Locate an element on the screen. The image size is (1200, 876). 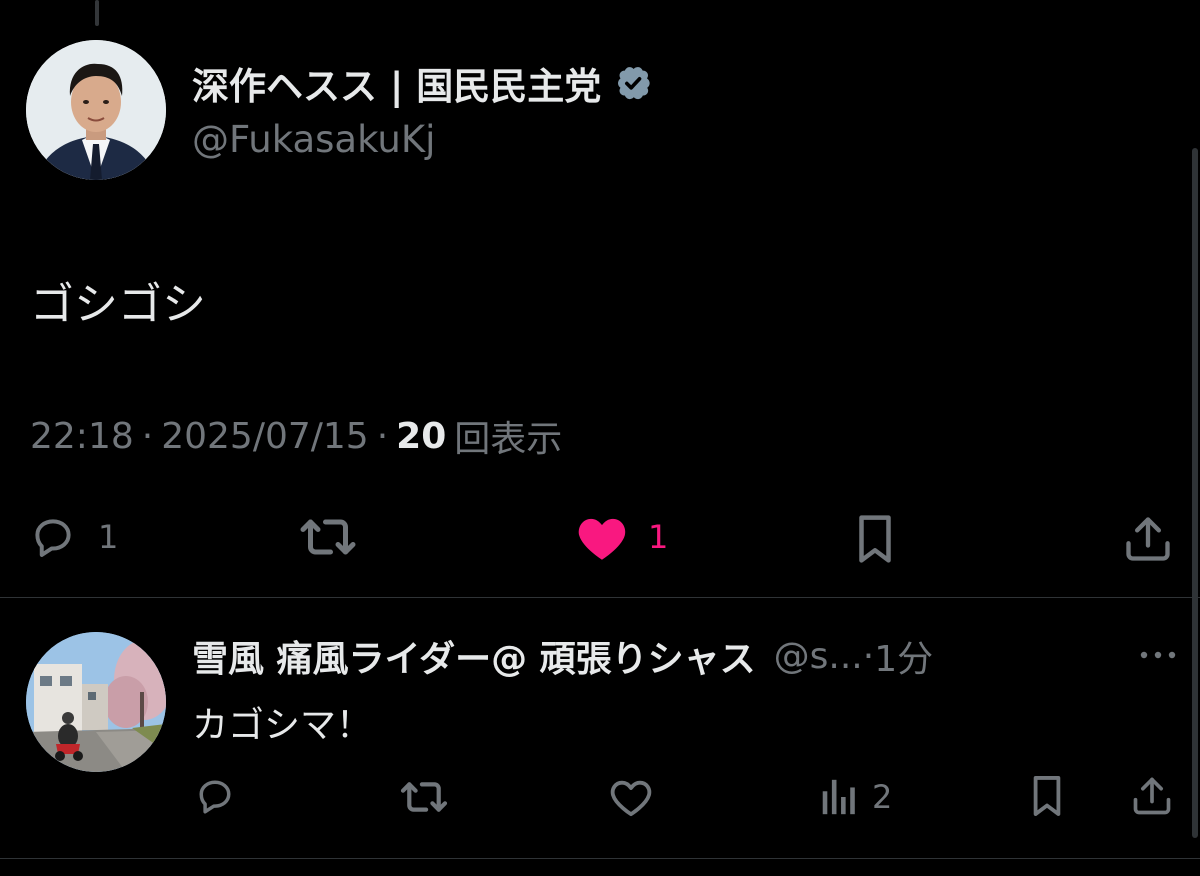
reply-header: 雪風 痛風ライダー@ 頑張りシャス @s... · 1分 is located at coordinates (562, 656).